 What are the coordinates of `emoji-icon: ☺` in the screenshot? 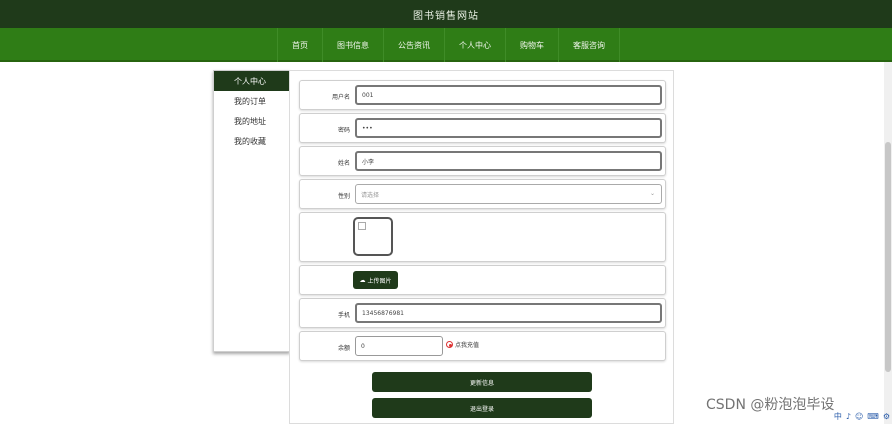 It's located at (859, 416).